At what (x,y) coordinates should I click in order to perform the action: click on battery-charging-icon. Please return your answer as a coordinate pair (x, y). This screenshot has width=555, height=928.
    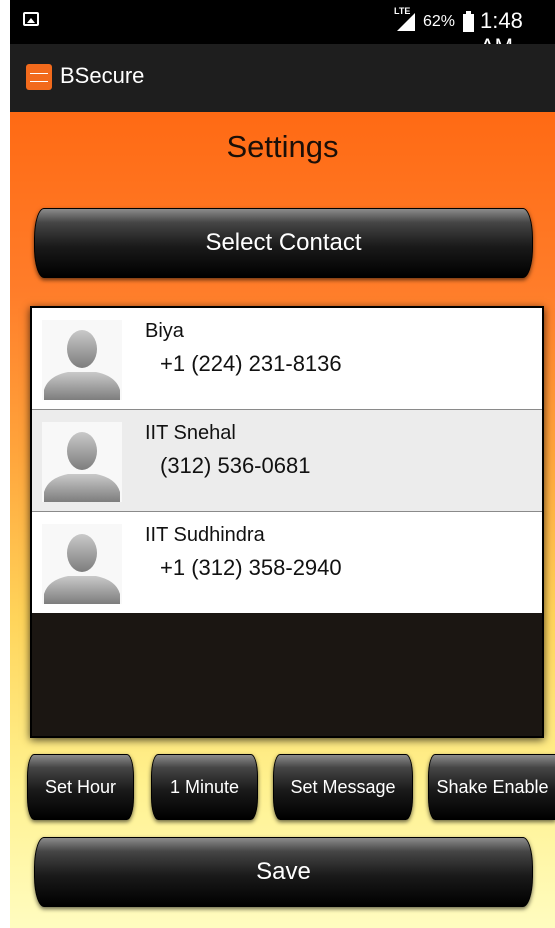
    Looking at the image, I should click on (468, 21).